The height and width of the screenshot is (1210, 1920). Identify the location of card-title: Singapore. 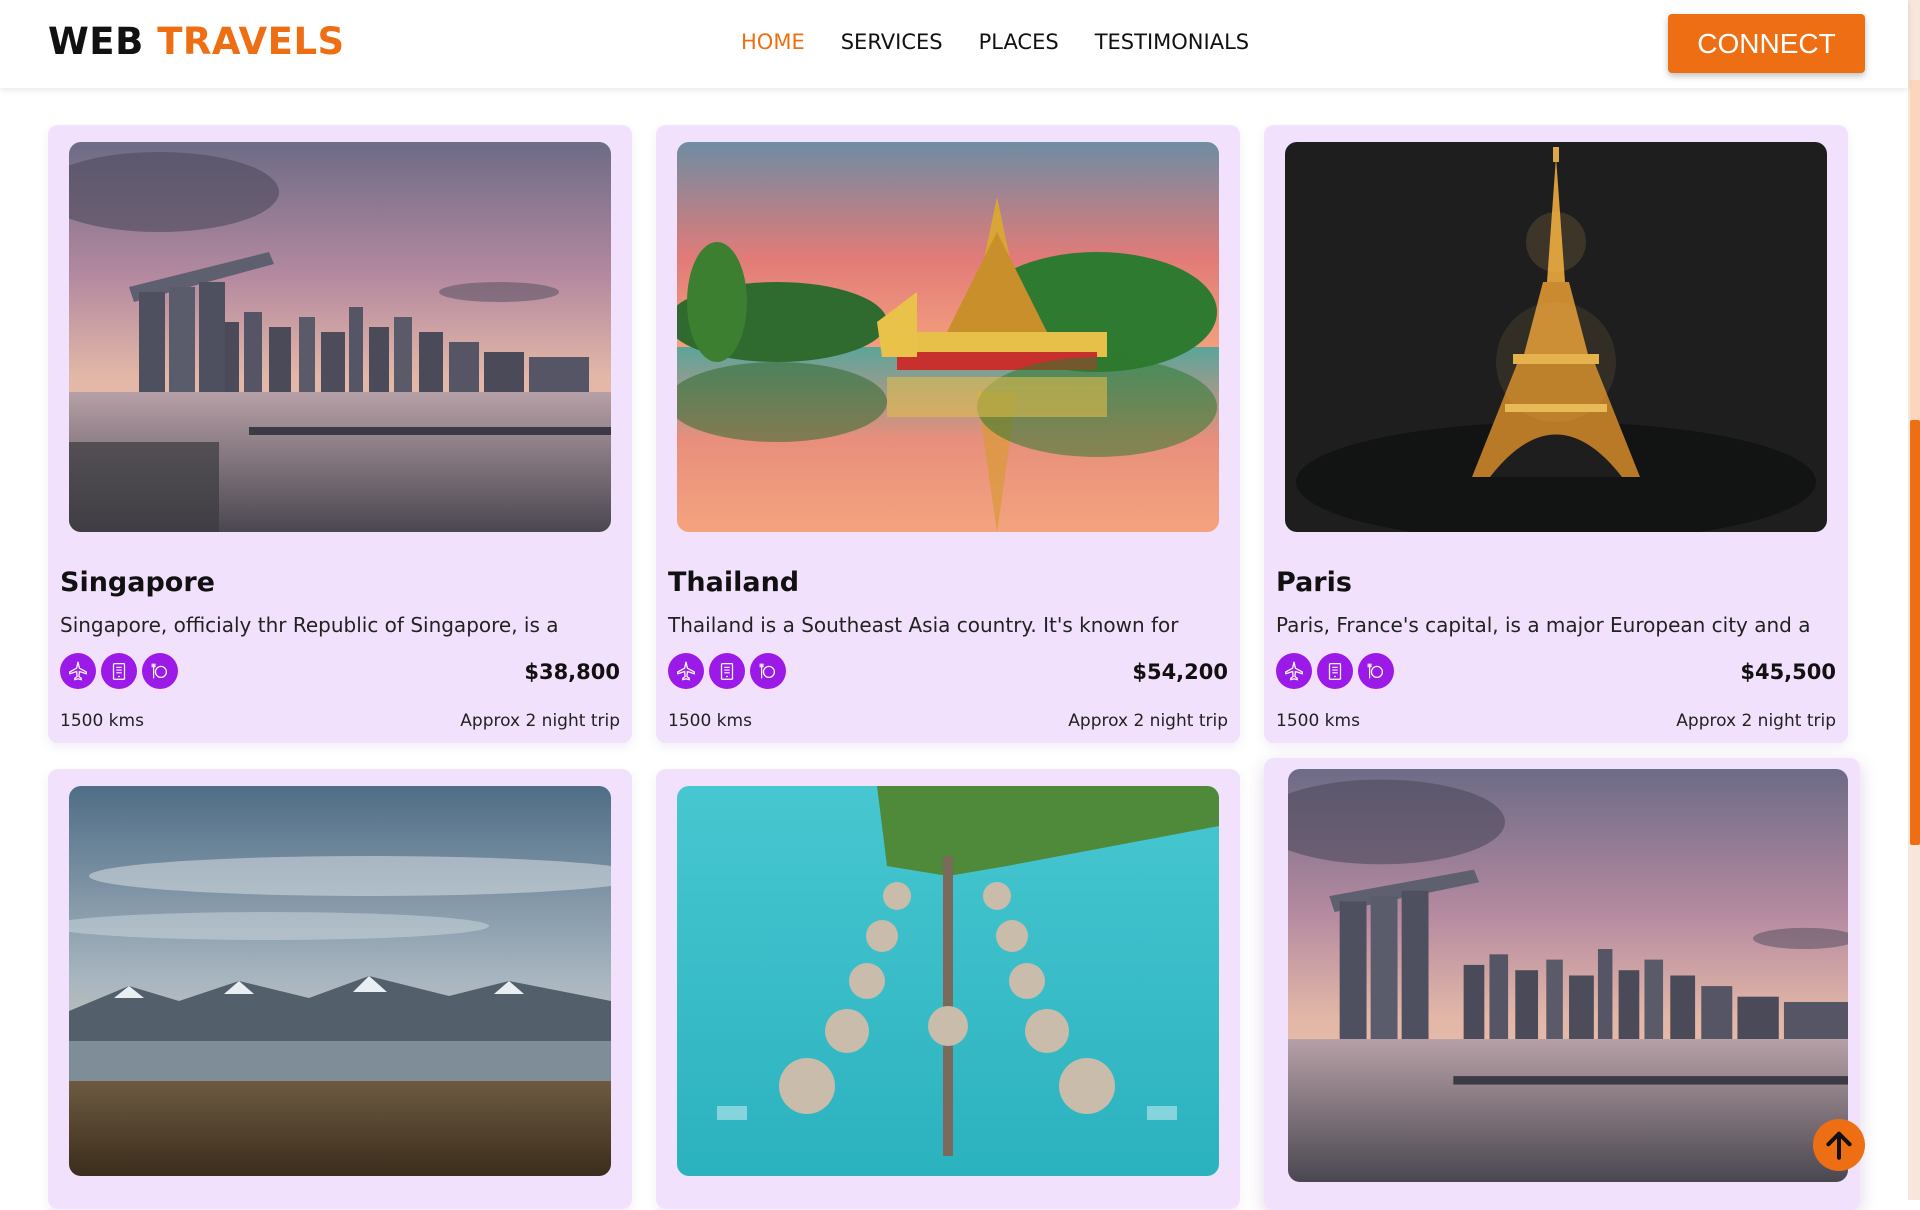
(137, 582).